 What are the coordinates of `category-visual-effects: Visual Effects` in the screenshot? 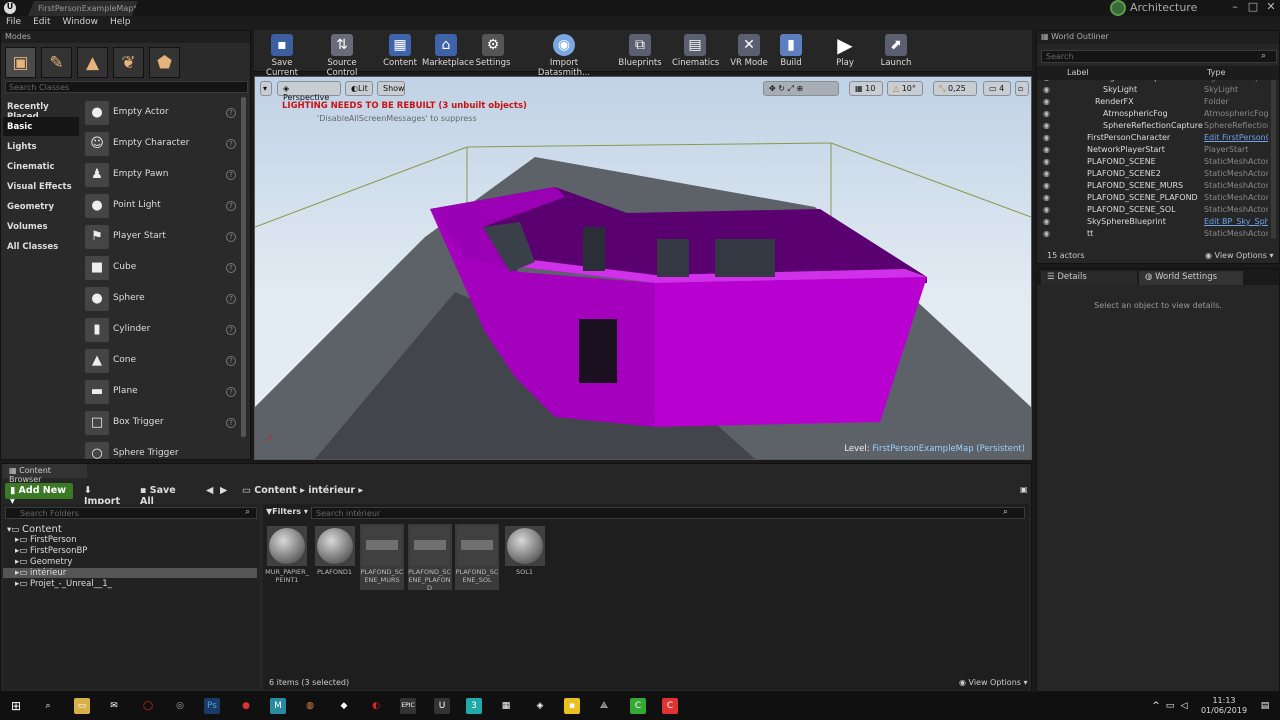 It's located at (41, 186).